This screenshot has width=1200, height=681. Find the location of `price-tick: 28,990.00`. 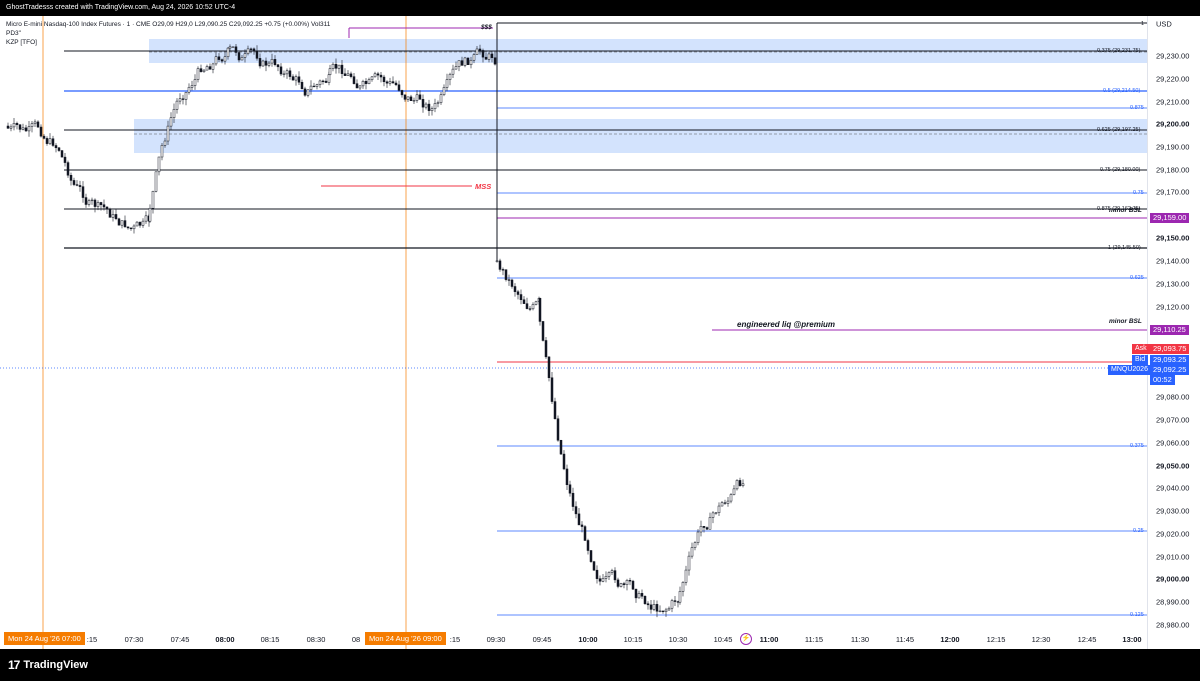

price-tick: 28,990.00 is located at coordinates (1173, 602).